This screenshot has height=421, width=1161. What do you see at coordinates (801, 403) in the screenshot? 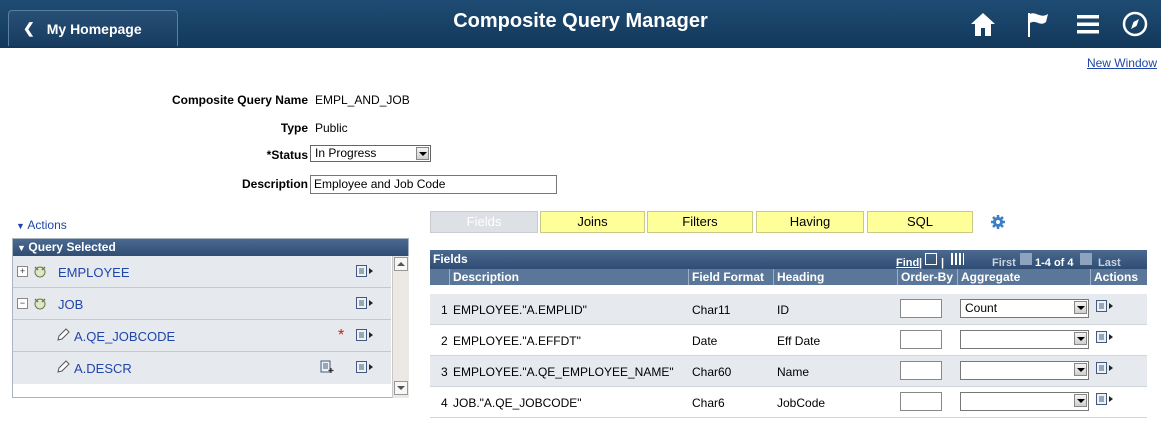
I see `cell-heading: JobCode` at bounding box center [801, 403].